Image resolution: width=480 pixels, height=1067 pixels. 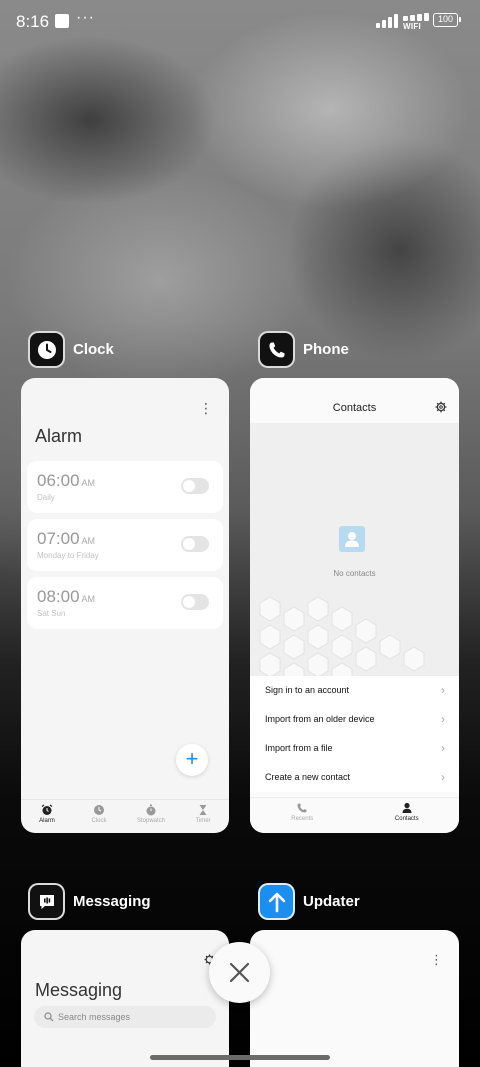 I want to click on search-input: Search messages, so click(x=125, y=1017).